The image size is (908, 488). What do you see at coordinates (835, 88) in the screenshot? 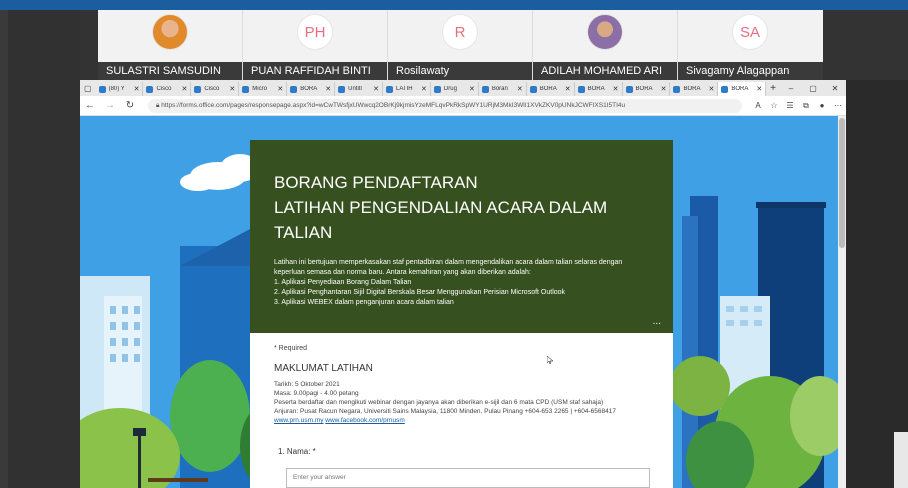
I see `close-window-icon: ✕` at bounding box center [835, 88].